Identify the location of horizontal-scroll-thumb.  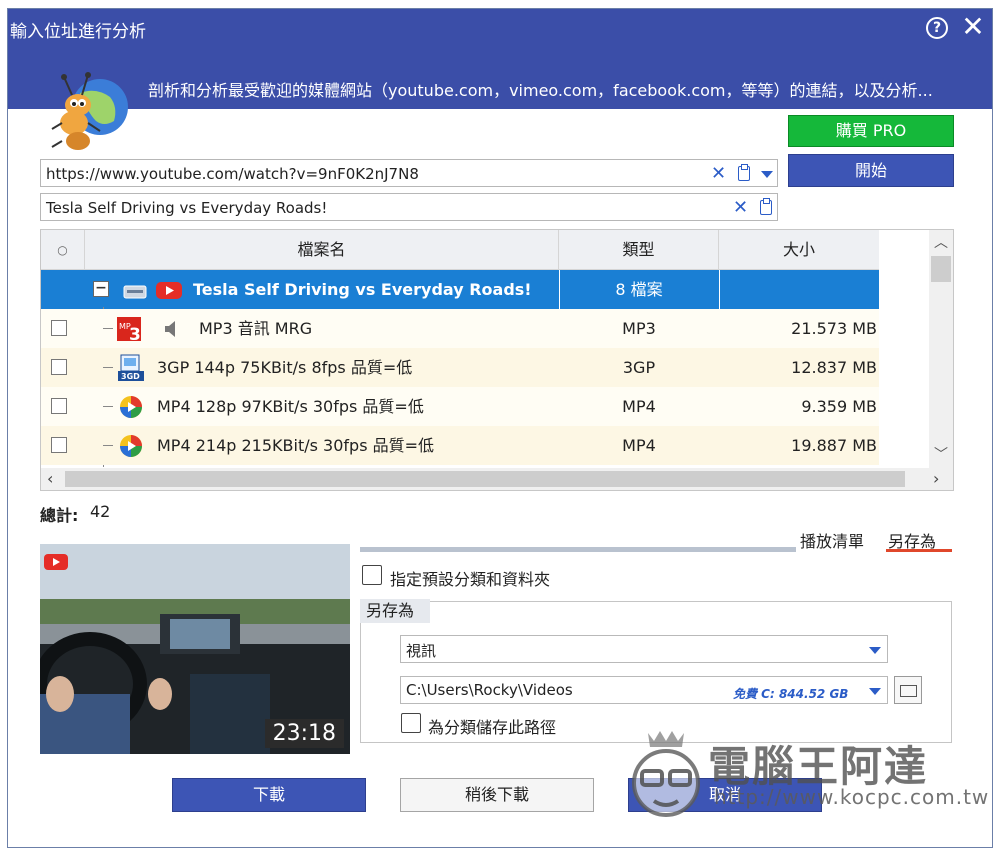
(485, 479).